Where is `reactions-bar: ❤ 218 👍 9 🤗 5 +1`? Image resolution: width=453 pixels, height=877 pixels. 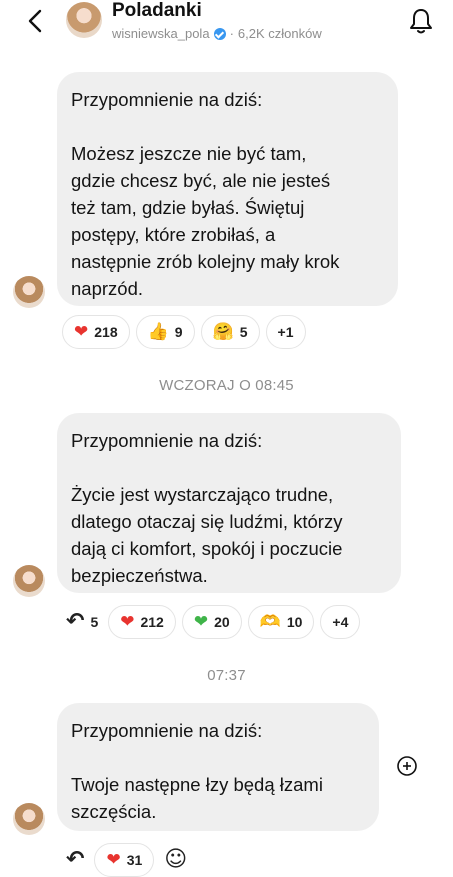
reactions-bar: ❤ 218 👍 9 🤗 5 +1 is located at coordinates (184, 332).